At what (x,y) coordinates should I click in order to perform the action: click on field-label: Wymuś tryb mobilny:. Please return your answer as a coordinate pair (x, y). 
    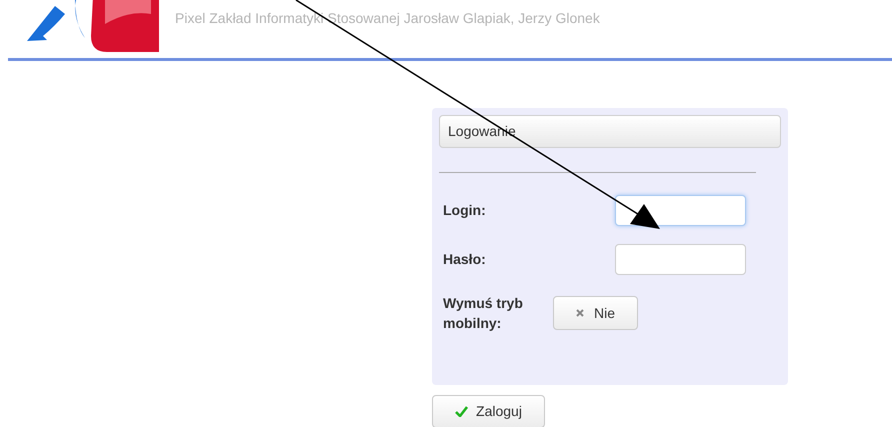
    Looking at the image, I should click on (483, 313).